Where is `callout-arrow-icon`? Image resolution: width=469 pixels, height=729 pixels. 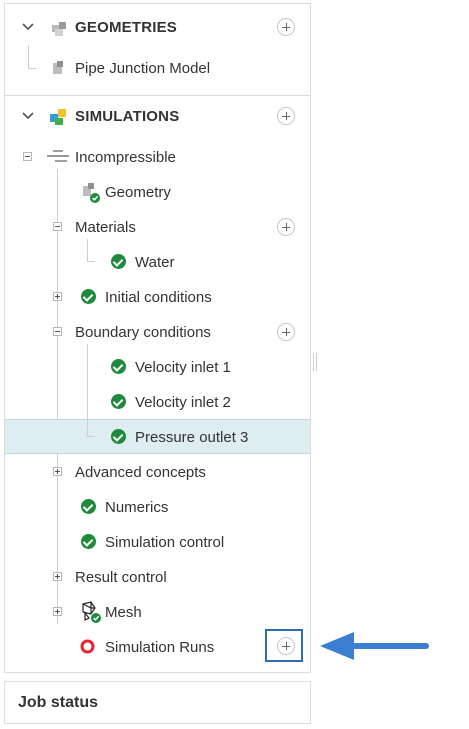
callout-arrow-icon is located at coordinates (374, 646).